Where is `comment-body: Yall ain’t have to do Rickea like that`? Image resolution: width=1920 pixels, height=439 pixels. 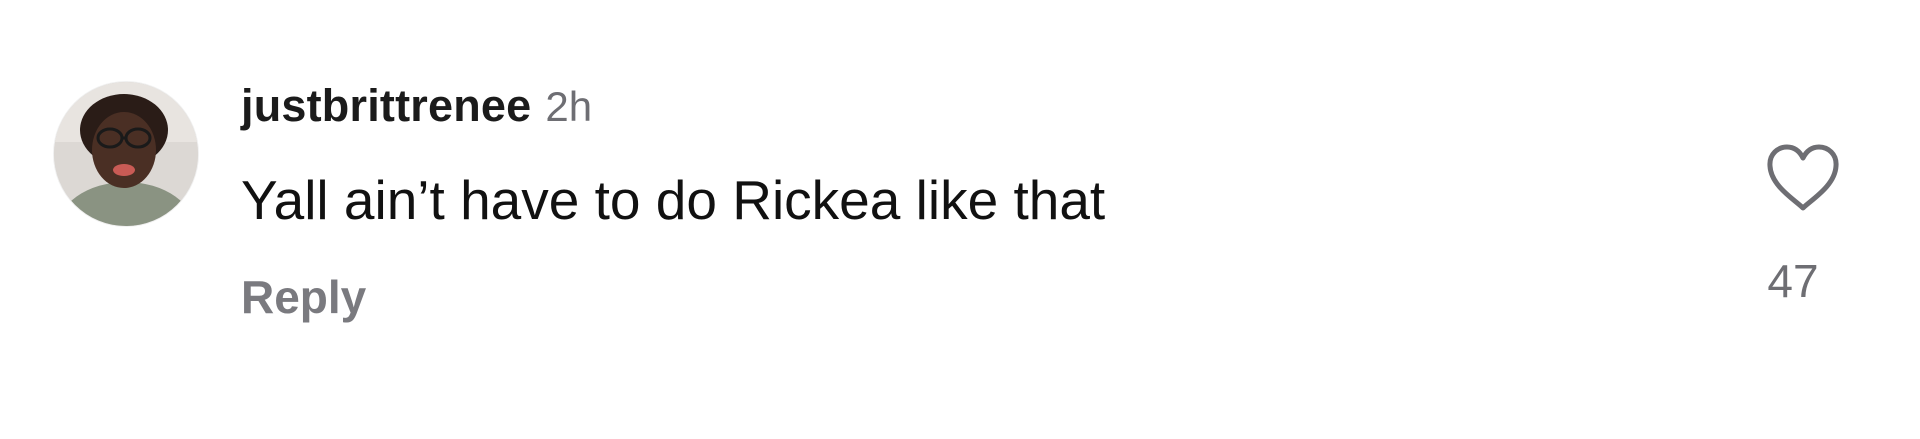 comment-body: Yall ain’t have to do Rickea like that is located at coordinates (673, 200).